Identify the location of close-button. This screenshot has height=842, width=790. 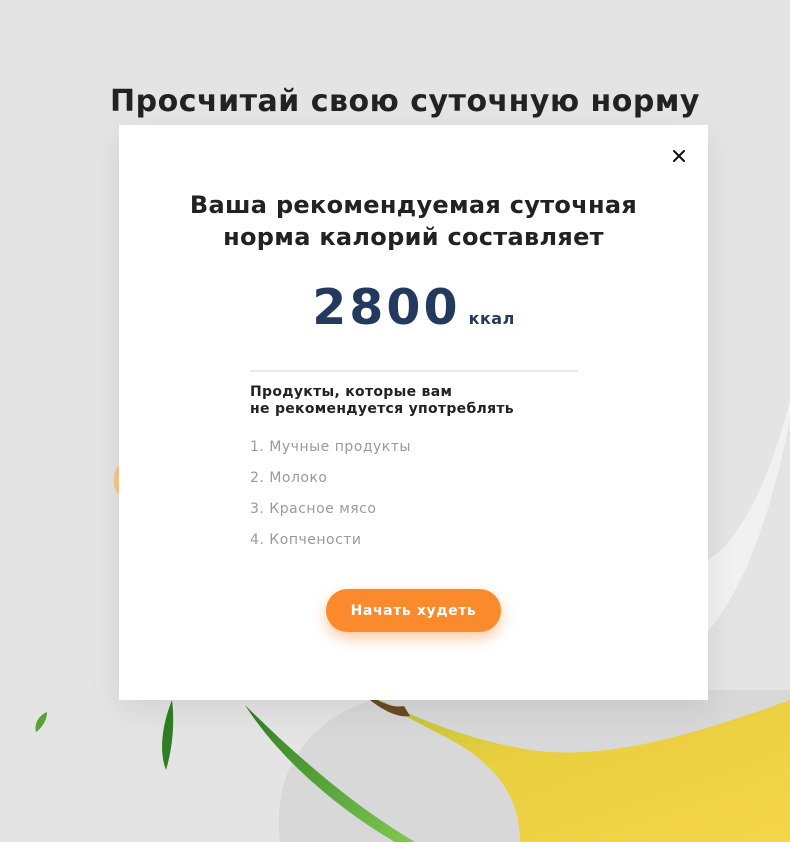
(679, 156).